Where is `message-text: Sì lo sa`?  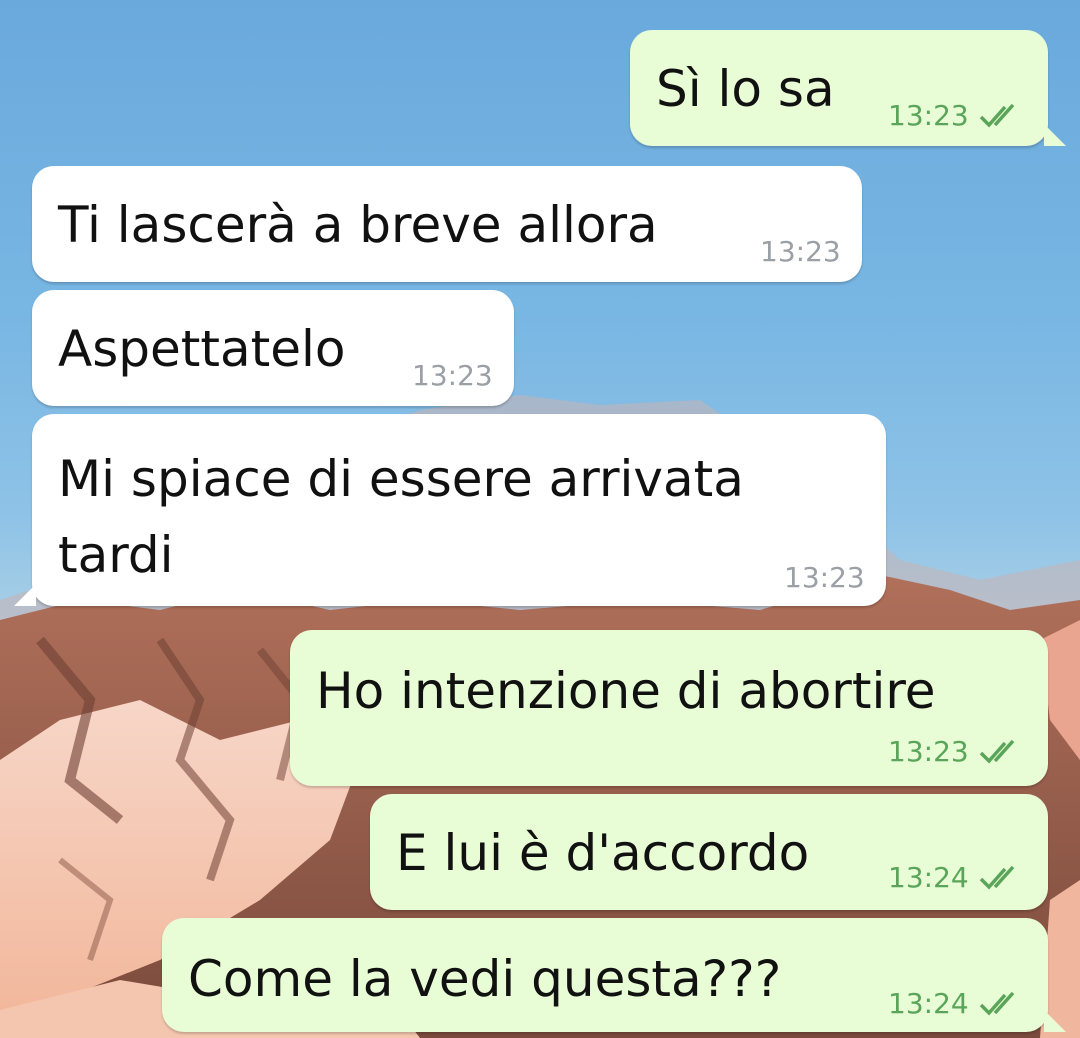 message-text: Sì lo sa is located at coordinates (745, 89).